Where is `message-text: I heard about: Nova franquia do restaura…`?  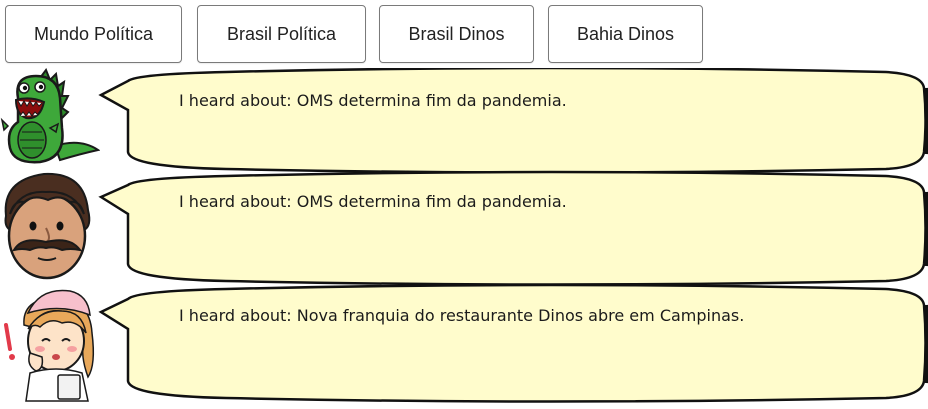 message-text: I heard about: Nova franquia do restaura… is located at coordinates (462, 315).